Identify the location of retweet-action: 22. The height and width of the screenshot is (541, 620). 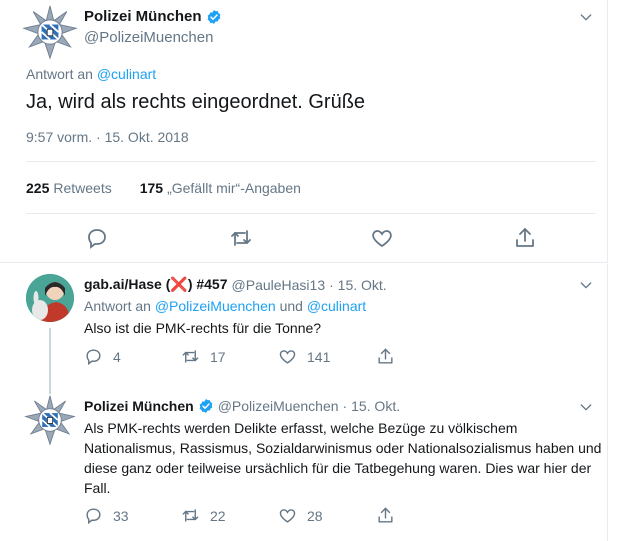
(203, 515).